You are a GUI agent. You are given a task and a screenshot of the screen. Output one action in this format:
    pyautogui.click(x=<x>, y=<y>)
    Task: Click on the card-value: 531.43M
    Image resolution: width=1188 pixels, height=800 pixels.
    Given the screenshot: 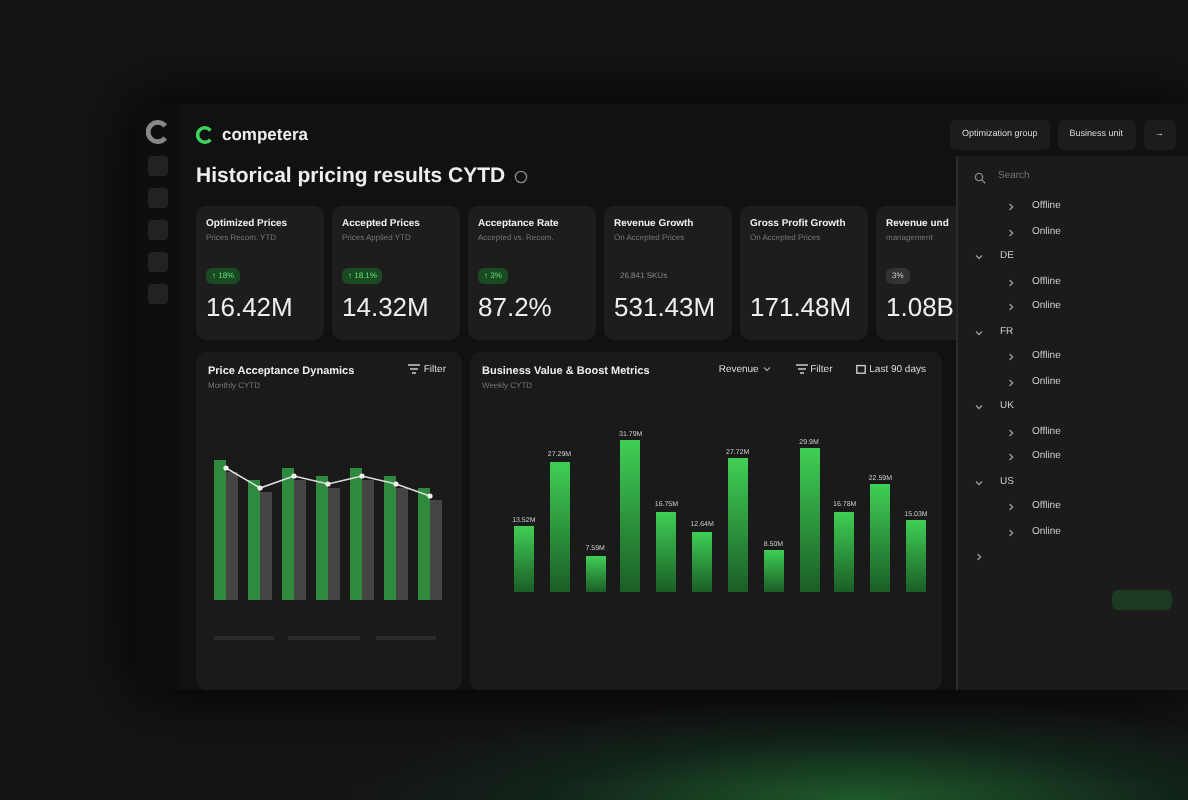 What is the action you would take?
    pyautogui.click(x=666, y=308)
    